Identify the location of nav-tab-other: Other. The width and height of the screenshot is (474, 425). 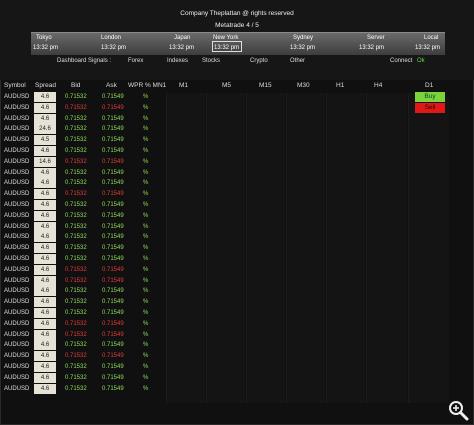
(297, 61).